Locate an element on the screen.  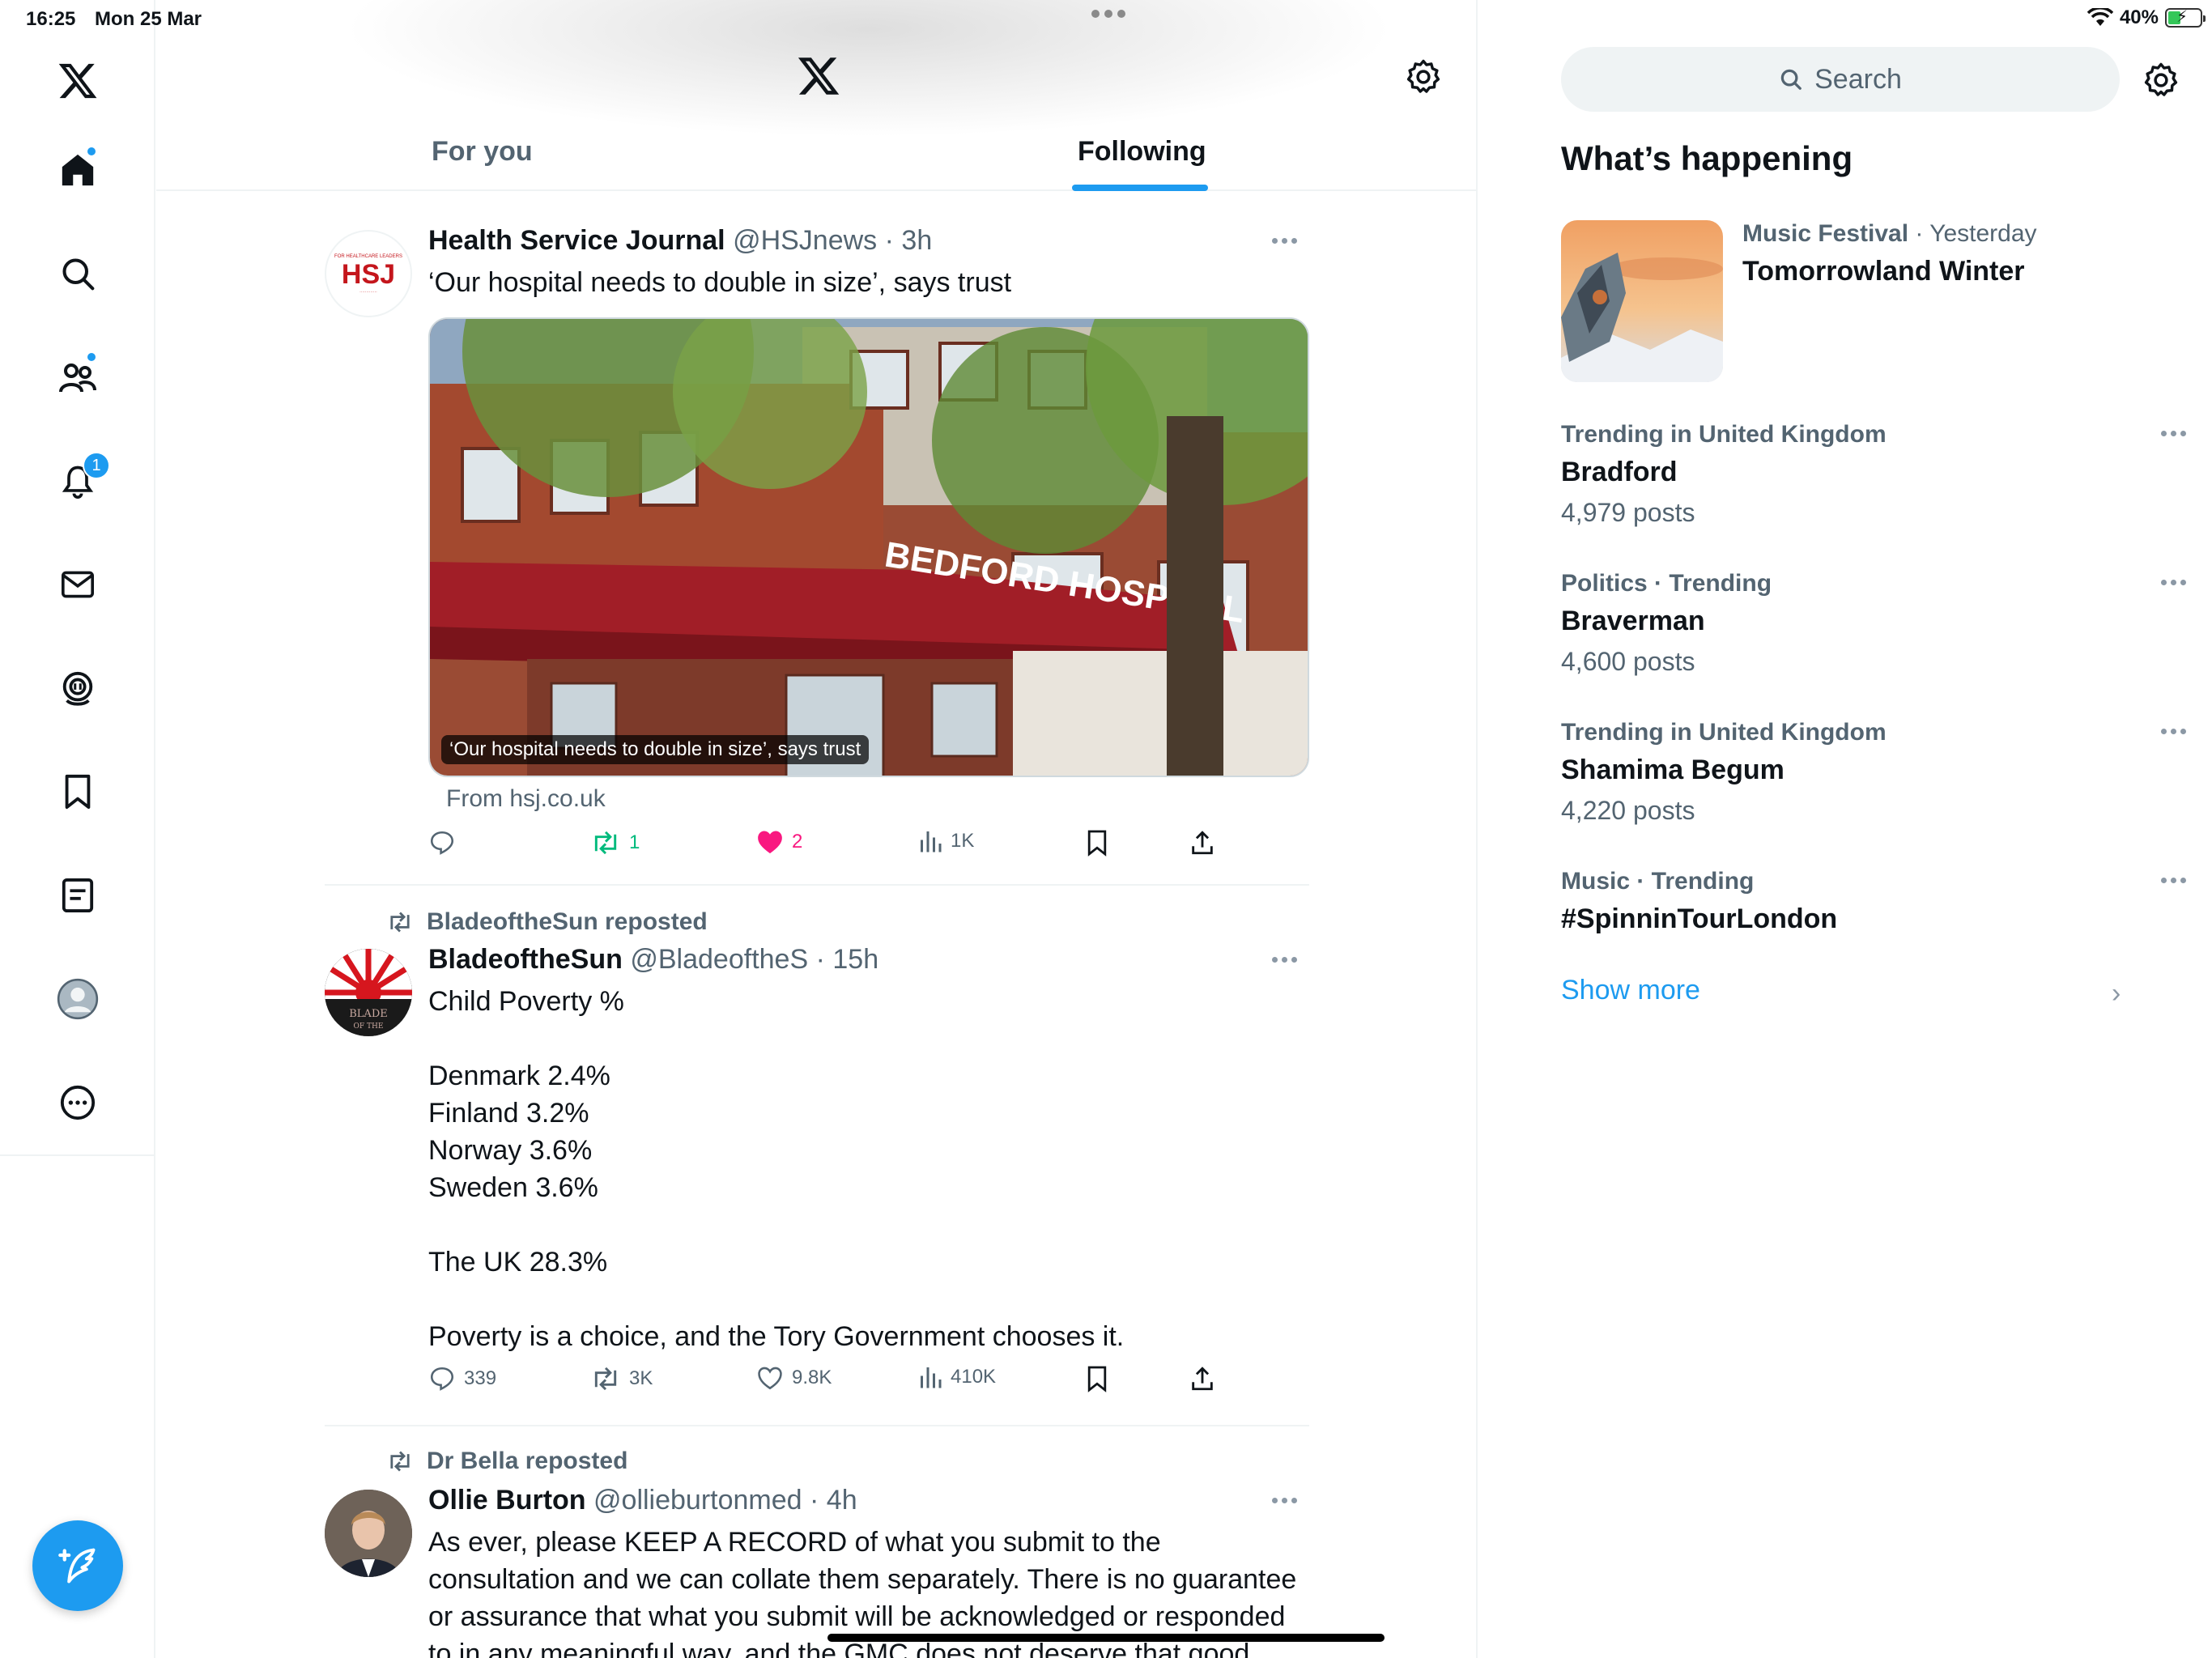
author-name: Health Service Journal is located at coordinates (577, 240).